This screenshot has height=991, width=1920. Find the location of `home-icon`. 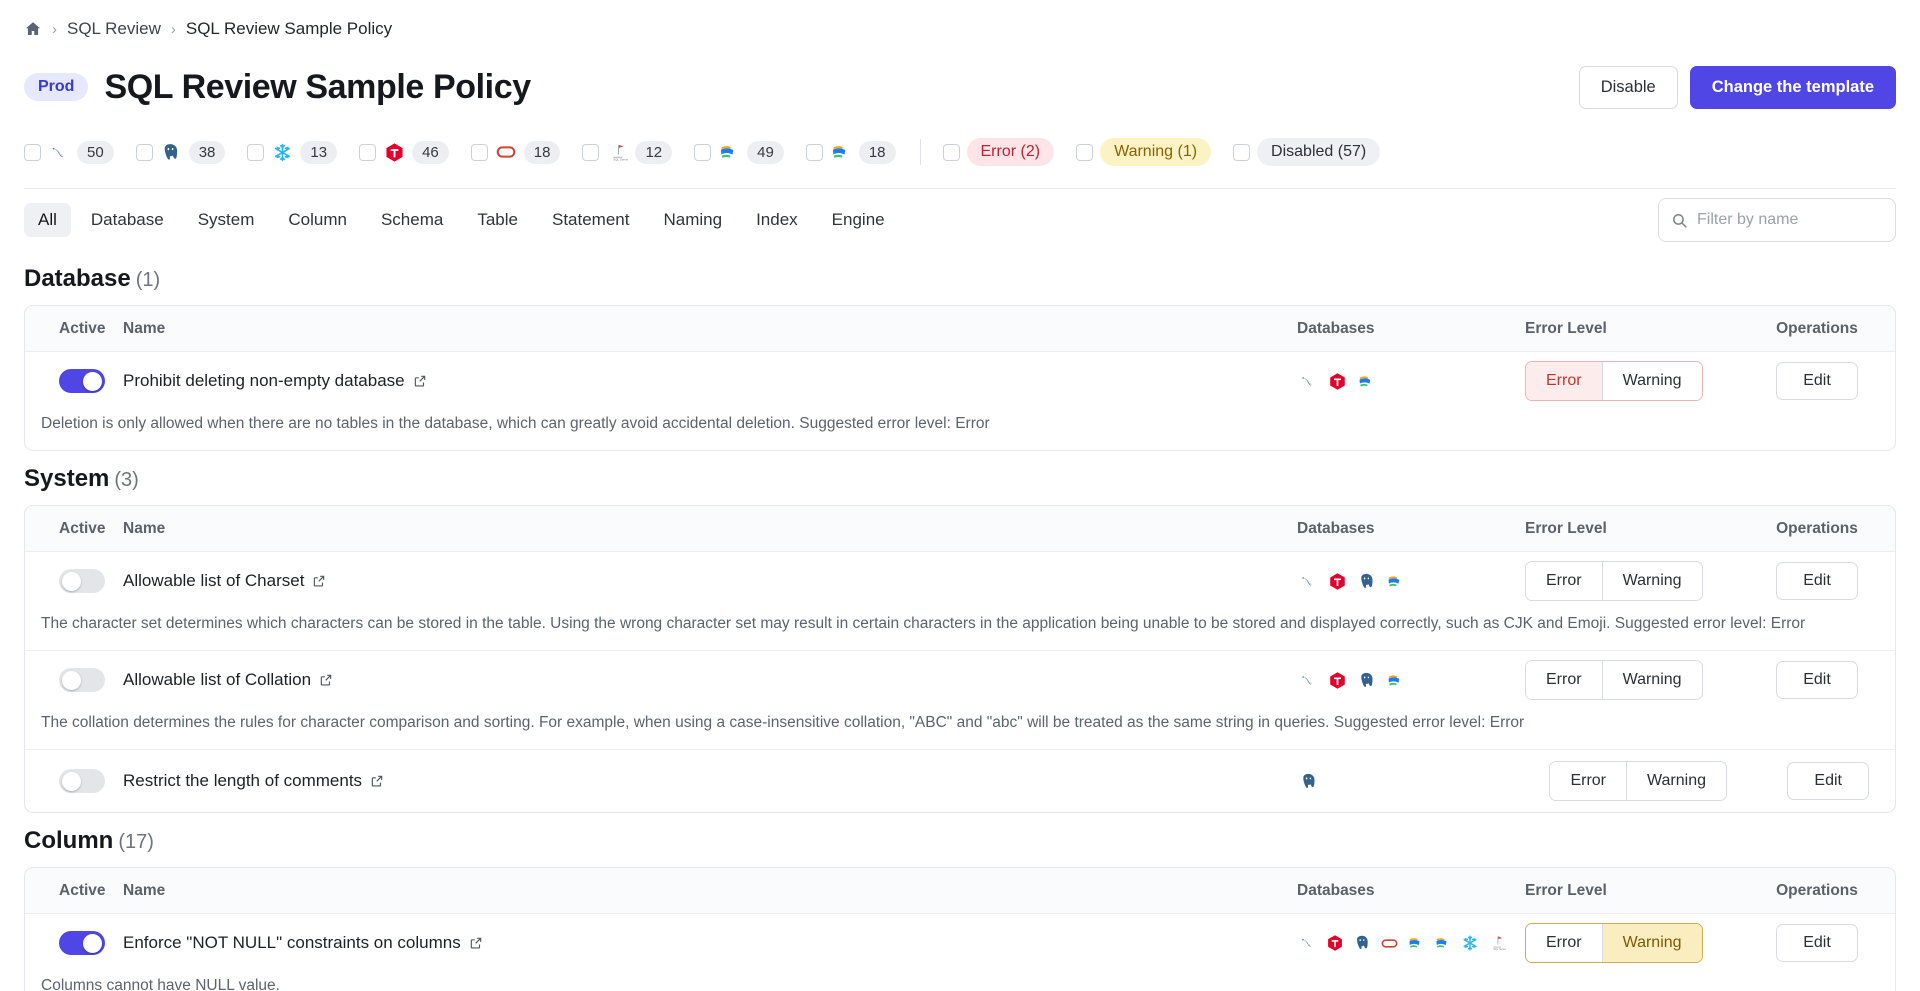

home-icon is located at coordinates (33, 29).